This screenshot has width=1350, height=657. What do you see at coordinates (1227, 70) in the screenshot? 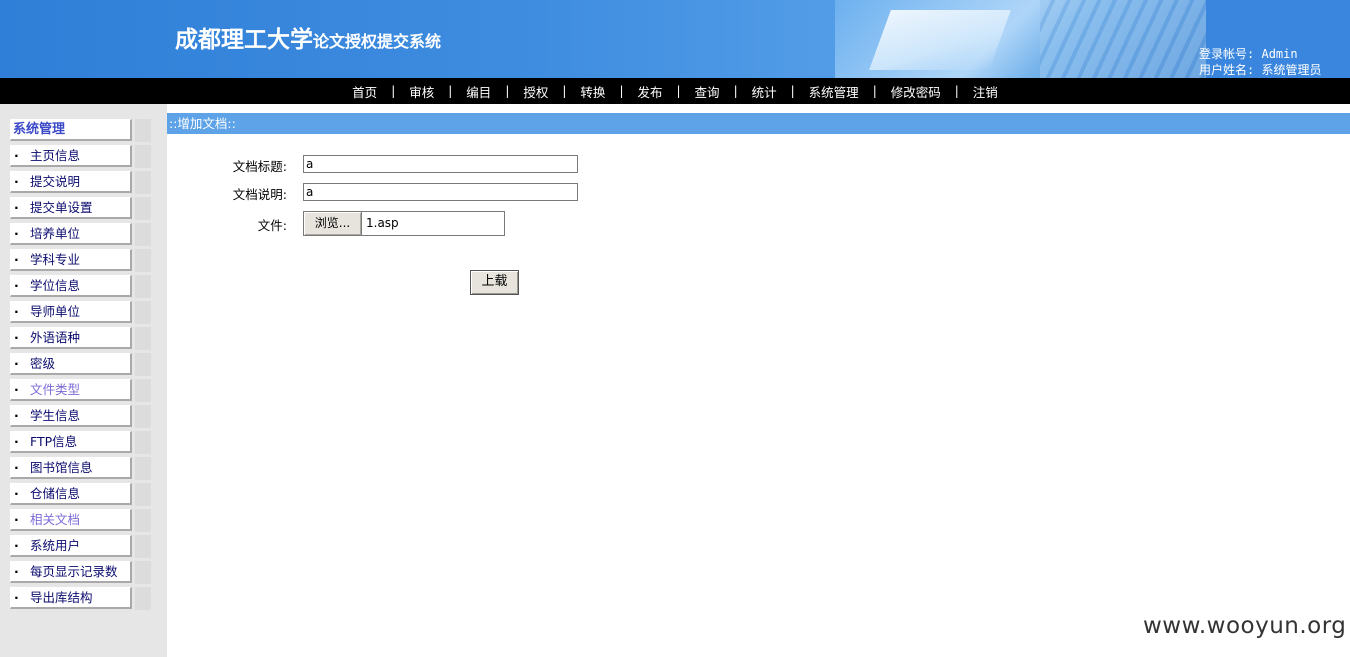
I see `user-name-label: 用户姓名:` at bounding box center [1227, 70].